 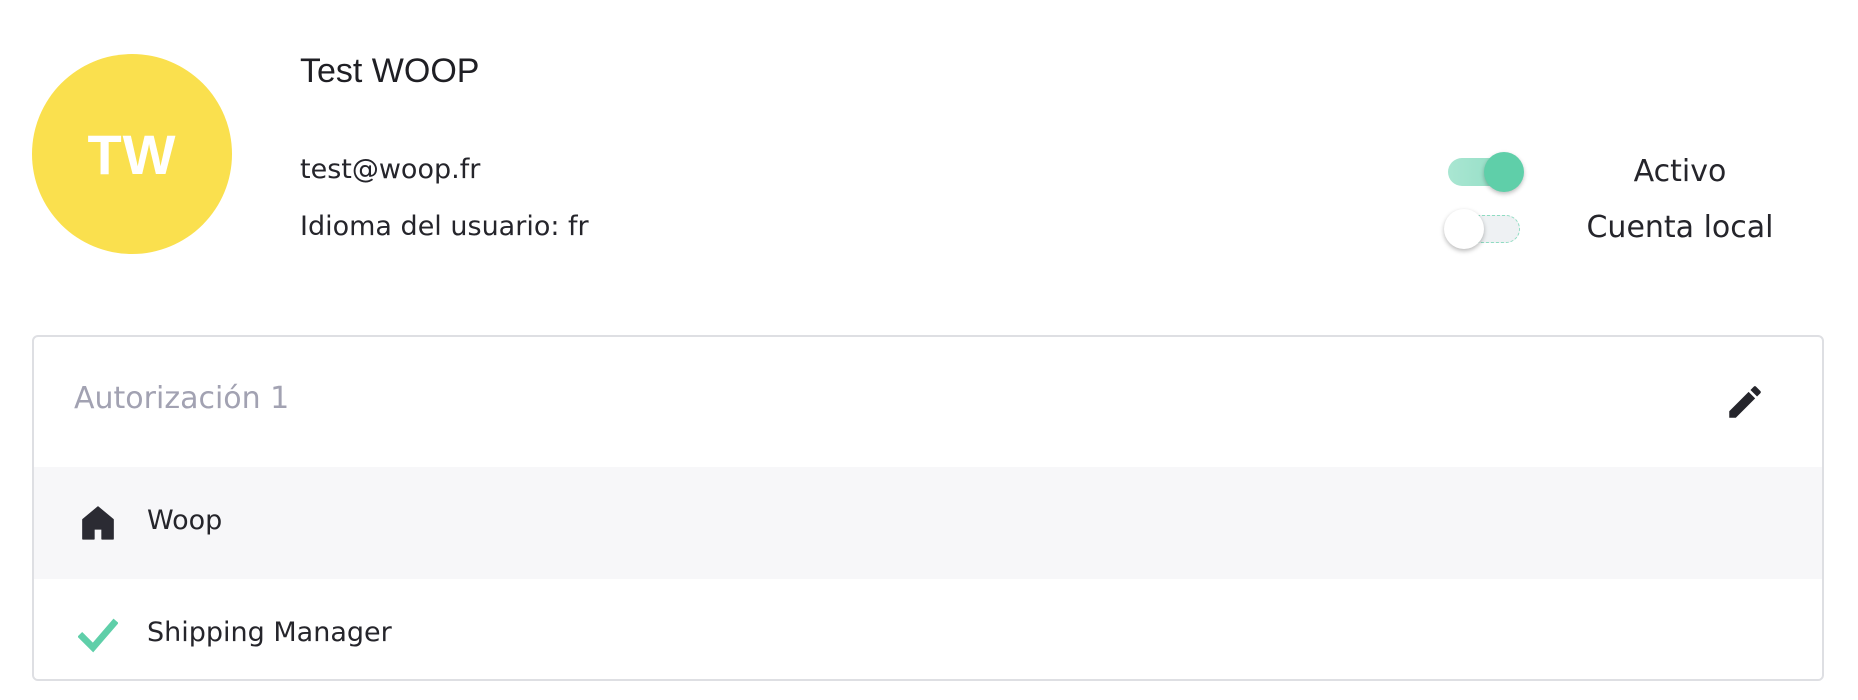 I want to click on authorization-title: Autorización 1, so click(x=182, y=398).